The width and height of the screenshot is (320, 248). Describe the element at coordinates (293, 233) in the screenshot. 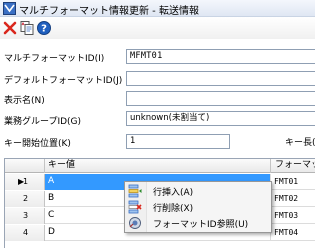

I see `format-cell: FMT04` at that location.